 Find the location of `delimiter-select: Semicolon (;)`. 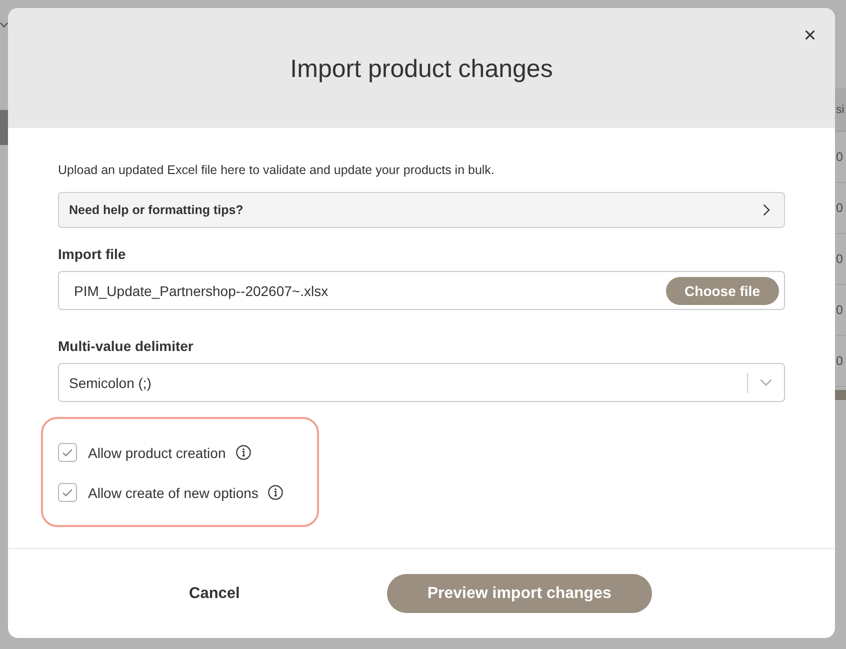

delimiter-select: Semicolon (;) is located at coordinates (421, 382).